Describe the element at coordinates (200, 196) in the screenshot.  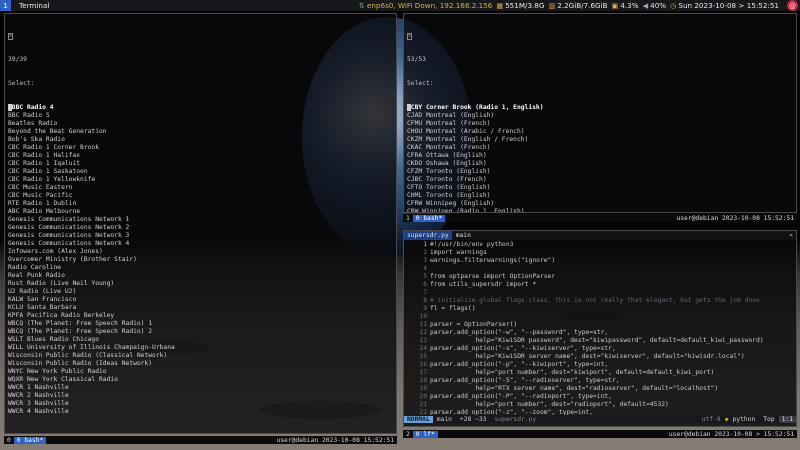
I see `station-list-item: CBC Music Pacific` at that location.